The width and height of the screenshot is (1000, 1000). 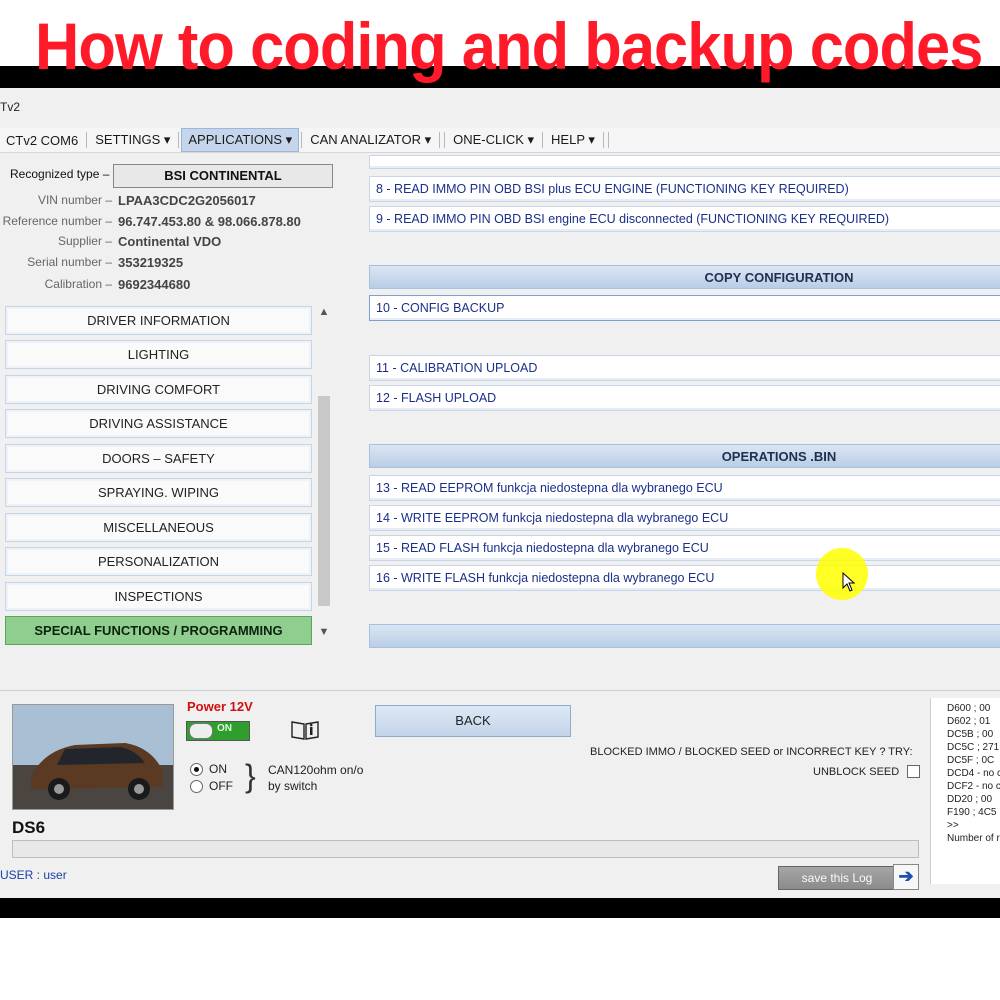 I want to click on log-line: DCD4 - no c, so click(x=973, y=773).